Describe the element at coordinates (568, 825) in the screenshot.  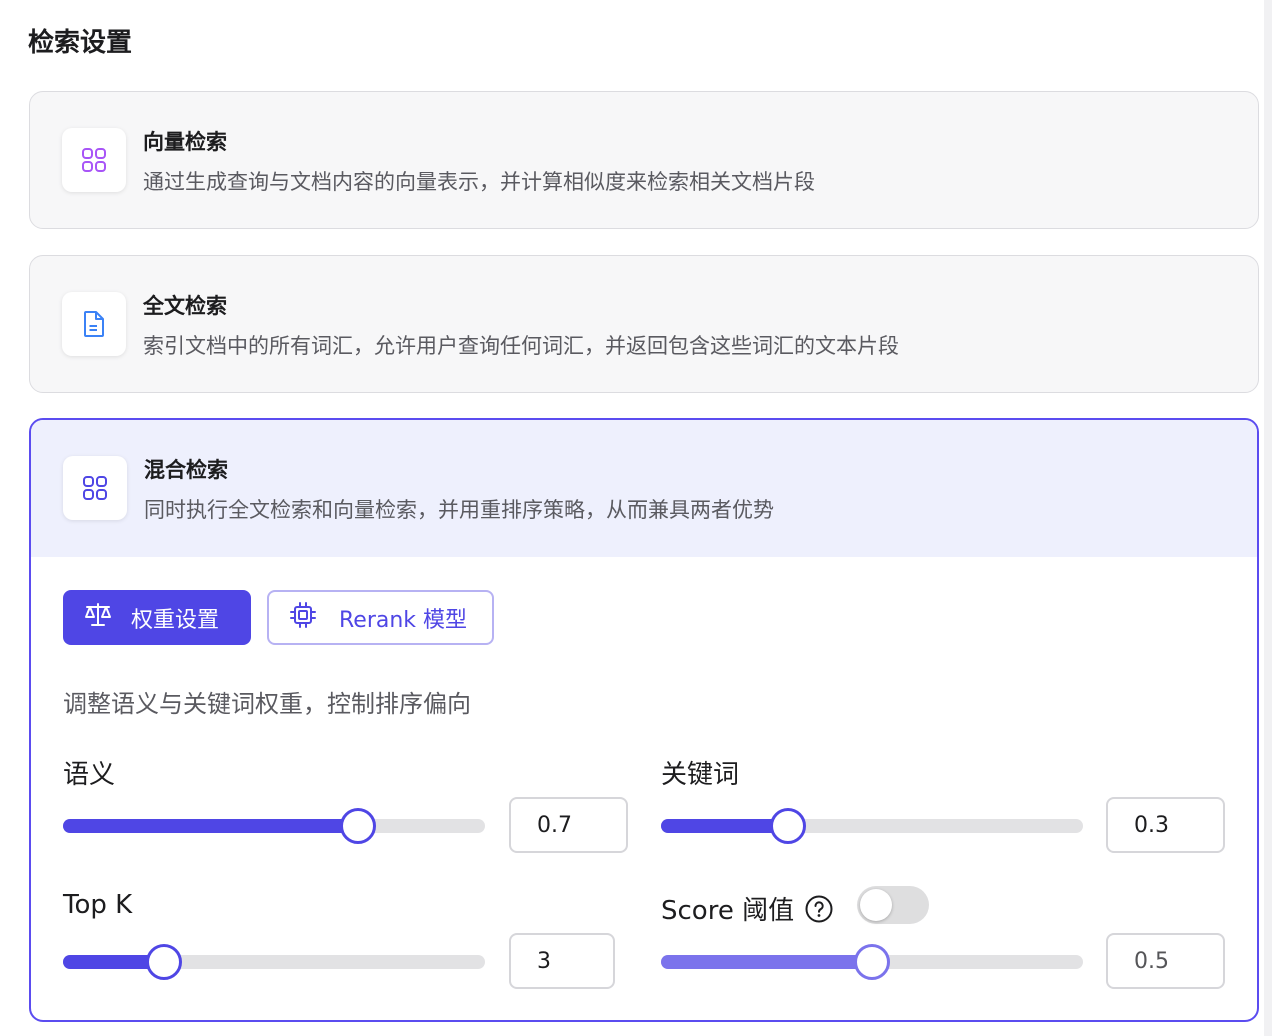
I see `semantic-value-input: 0.7` at that location.